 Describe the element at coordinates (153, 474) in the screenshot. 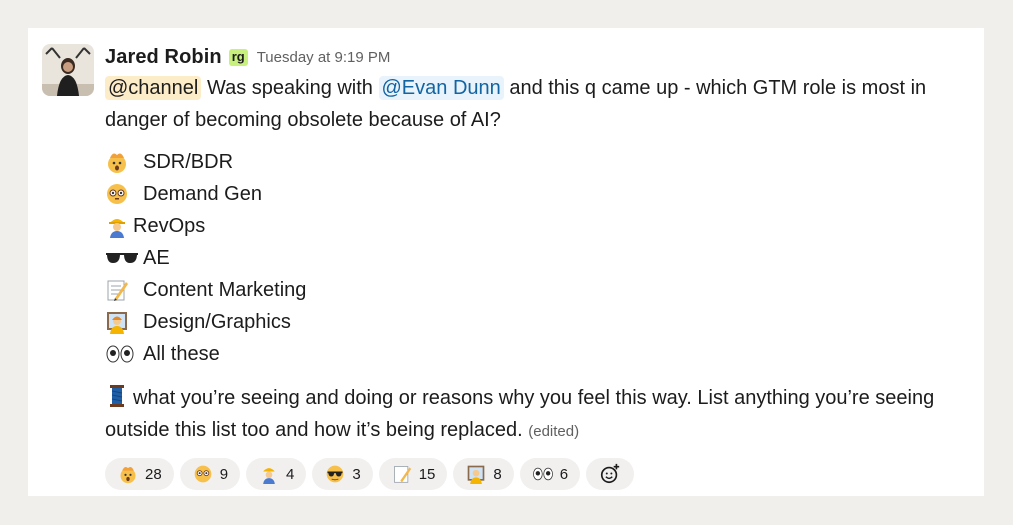

I see `reaction-count: 28` at that location.